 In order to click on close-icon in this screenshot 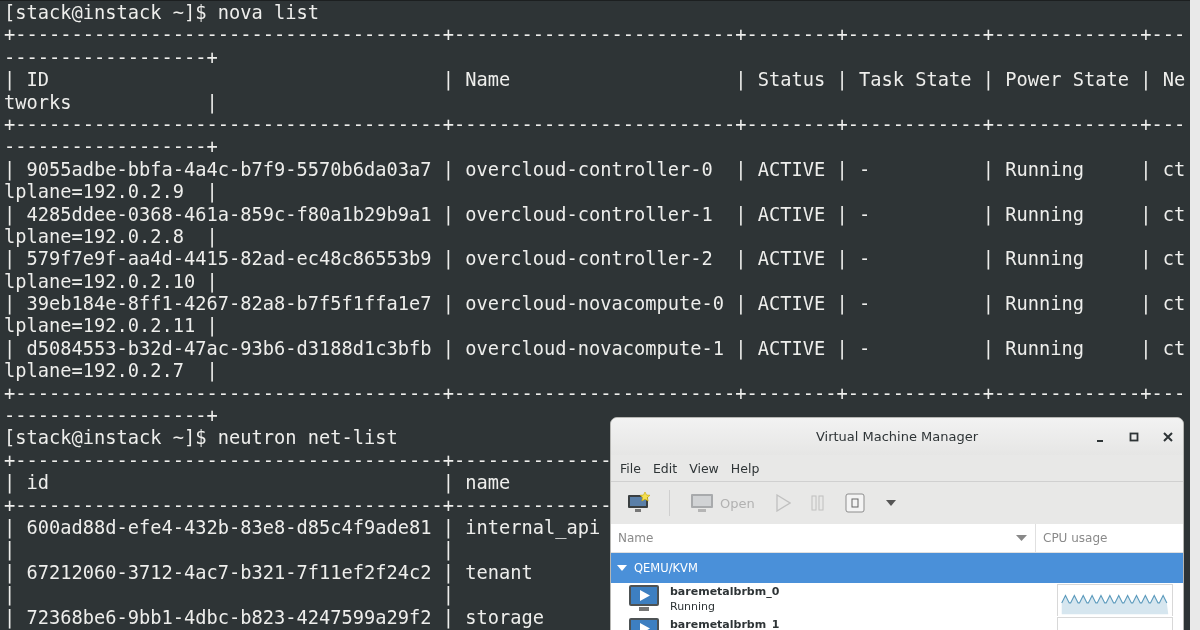, I will do `click(1168, 436)`.